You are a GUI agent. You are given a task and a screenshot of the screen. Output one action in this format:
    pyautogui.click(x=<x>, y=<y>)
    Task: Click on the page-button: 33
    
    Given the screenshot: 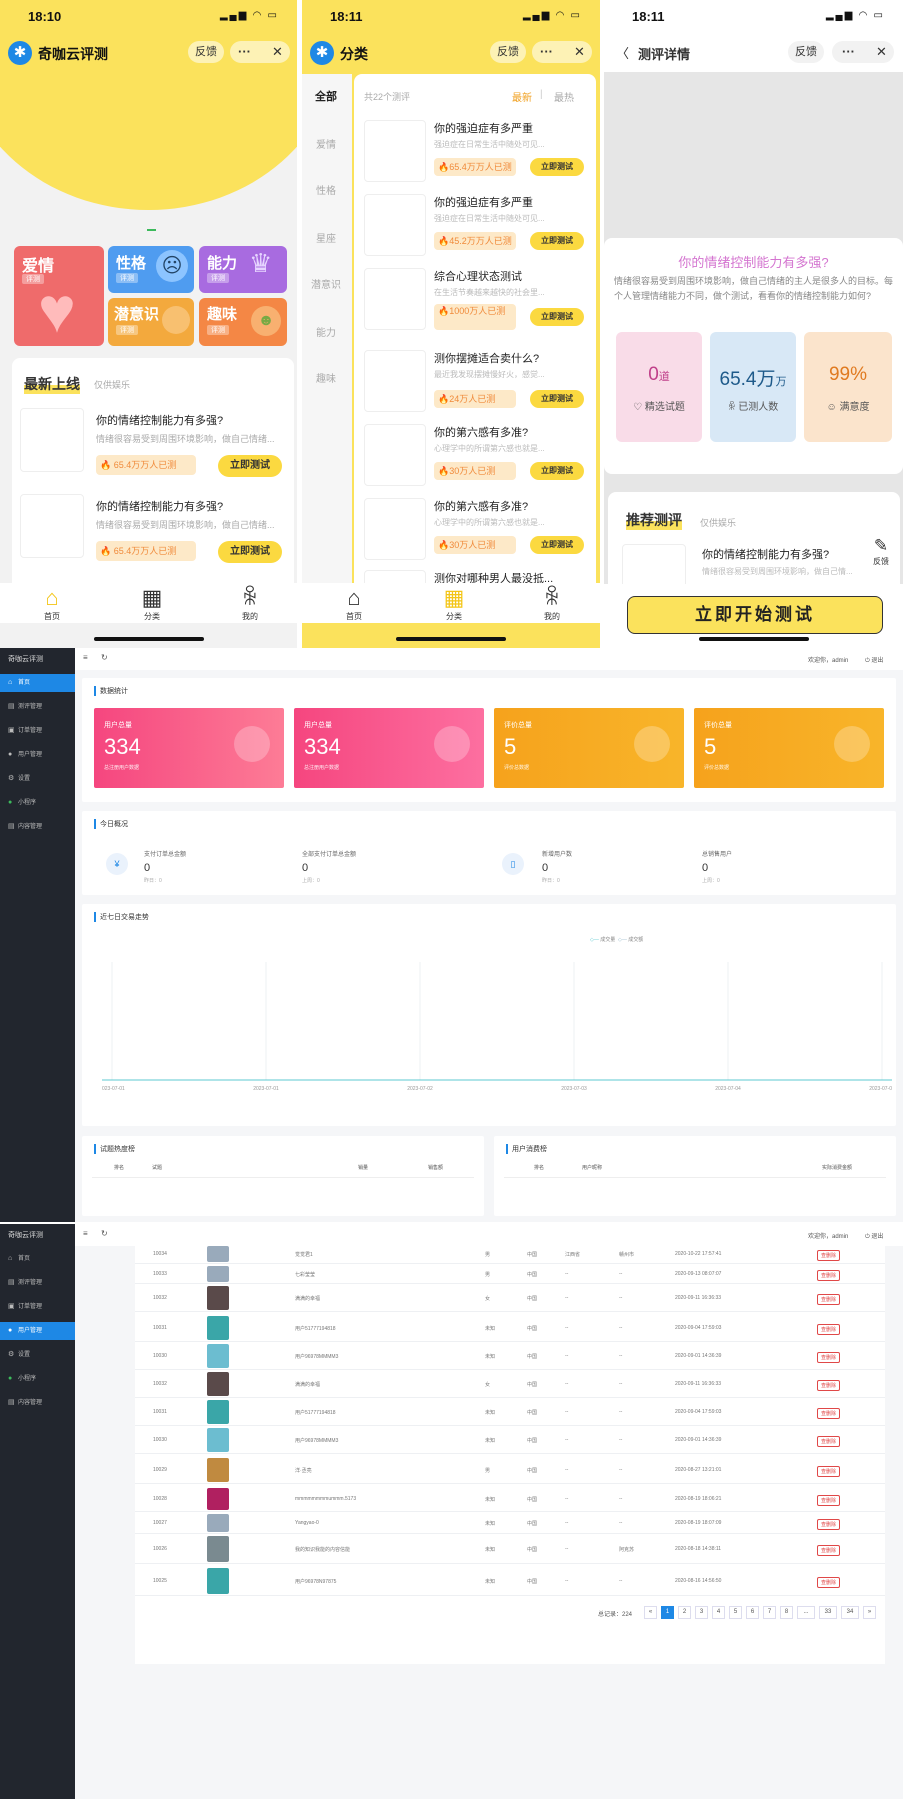 What is the action you would take?
    pyautogui.click(x=828, y=1612)
    